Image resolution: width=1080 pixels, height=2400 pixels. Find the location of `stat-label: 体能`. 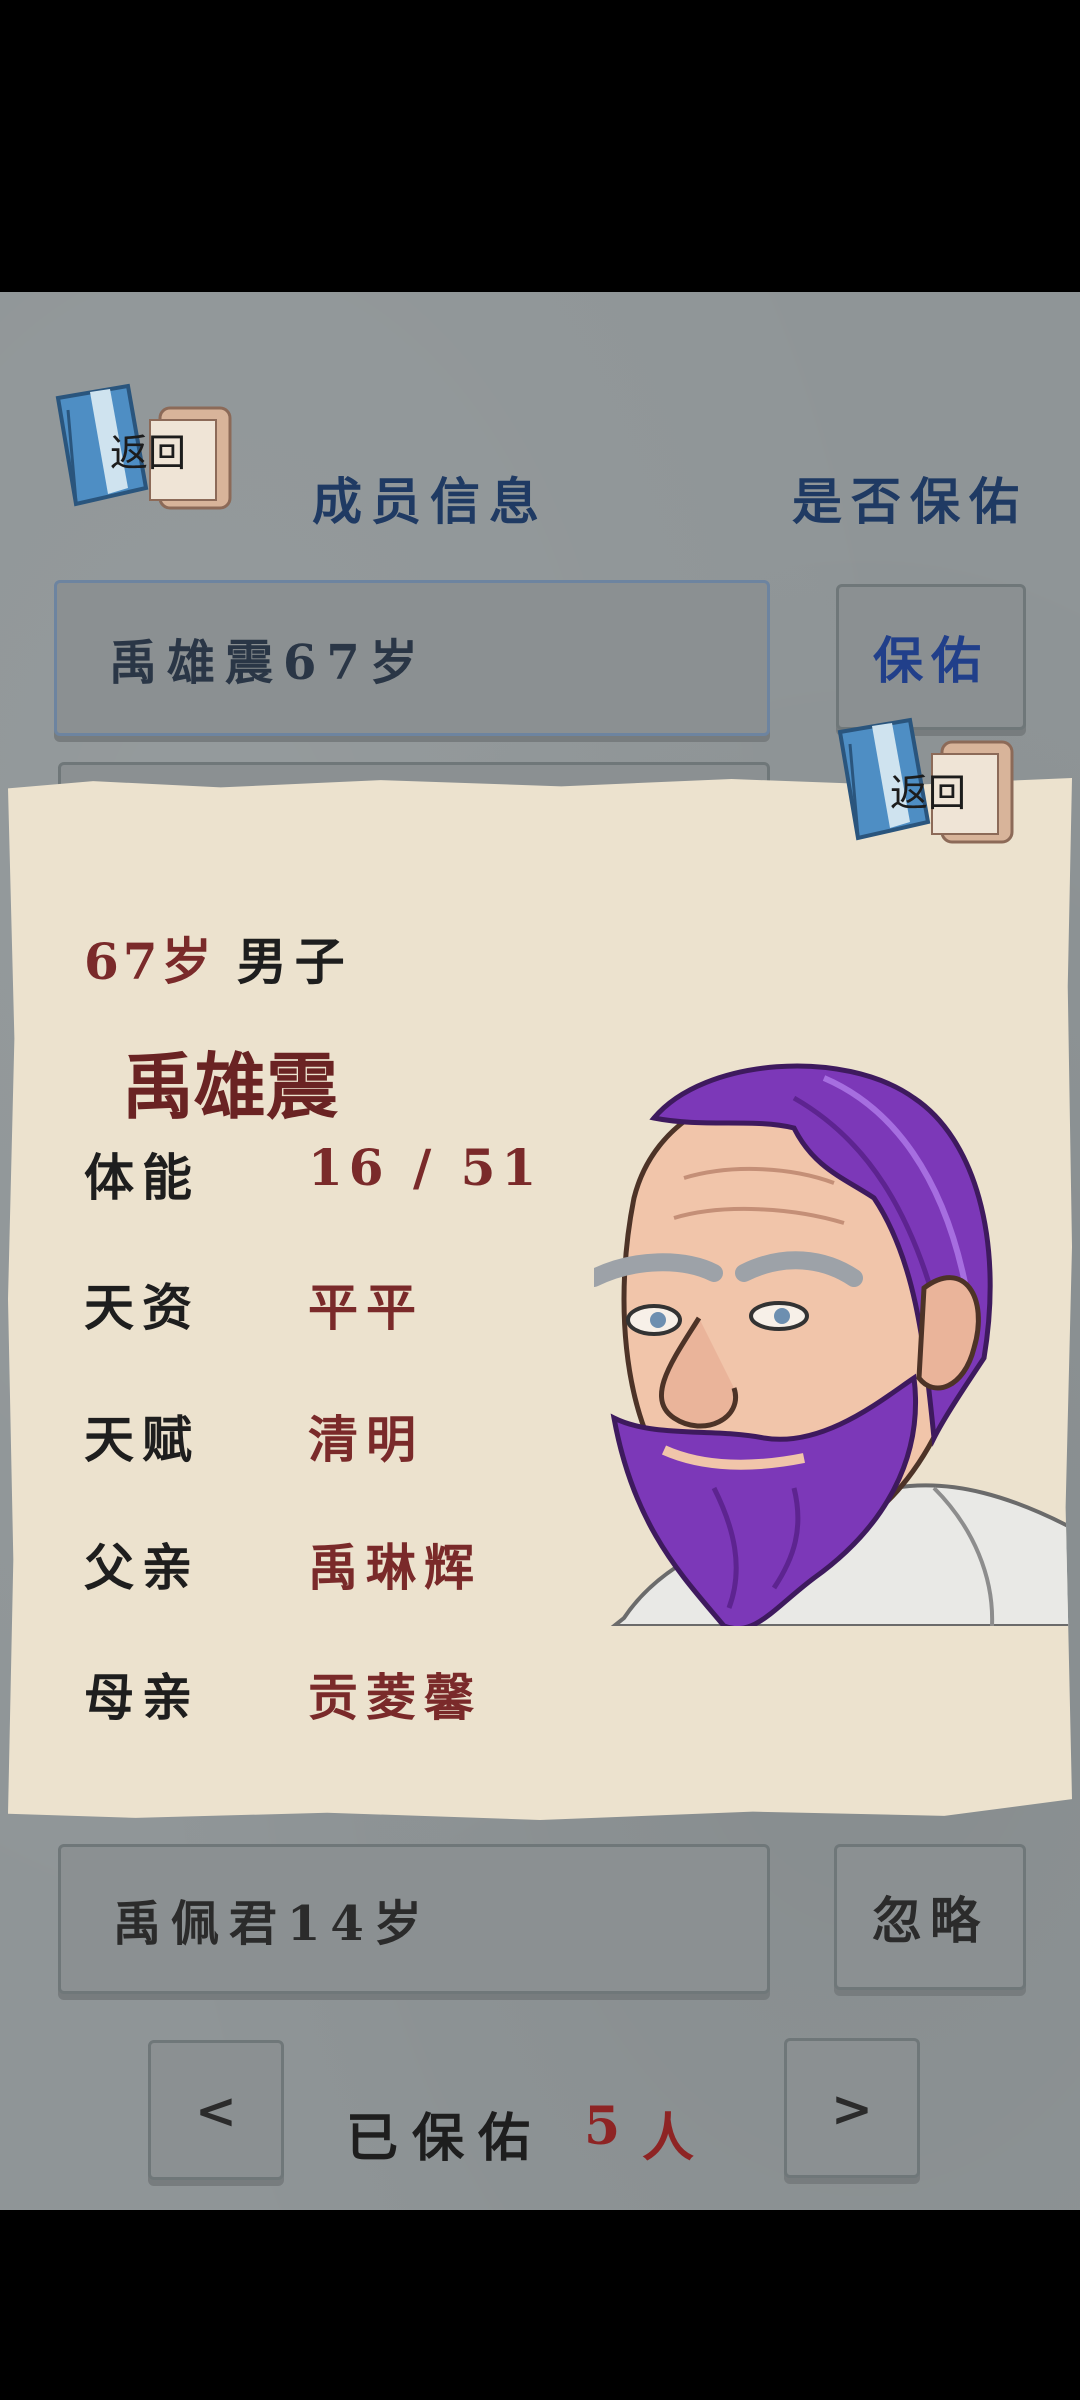

stat-label: 体能 is located at coordinates (142, 1177).